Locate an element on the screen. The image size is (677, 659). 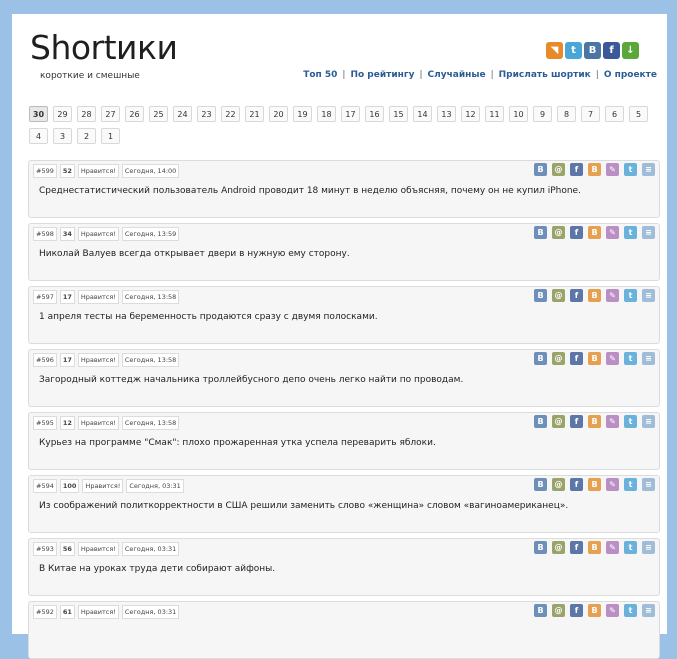
nav-link: Прислать шортик is located at coordinates (545, 75).